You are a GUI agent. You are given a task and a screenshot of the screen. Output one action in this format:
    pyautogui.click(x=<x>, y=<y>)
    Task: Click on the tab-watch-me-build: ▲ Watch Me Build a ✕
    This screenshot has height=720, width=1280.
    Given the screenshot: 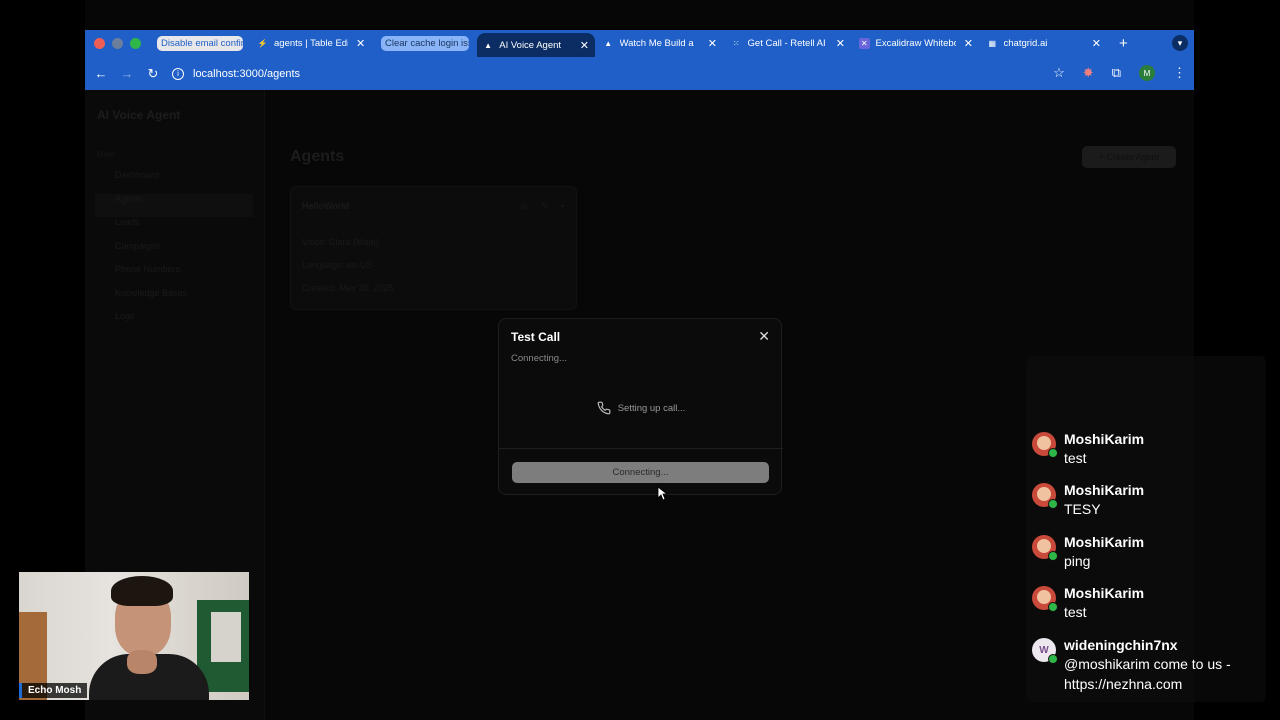 What is the action you would take?
    pyautogui.click(x=660, y=44)
    